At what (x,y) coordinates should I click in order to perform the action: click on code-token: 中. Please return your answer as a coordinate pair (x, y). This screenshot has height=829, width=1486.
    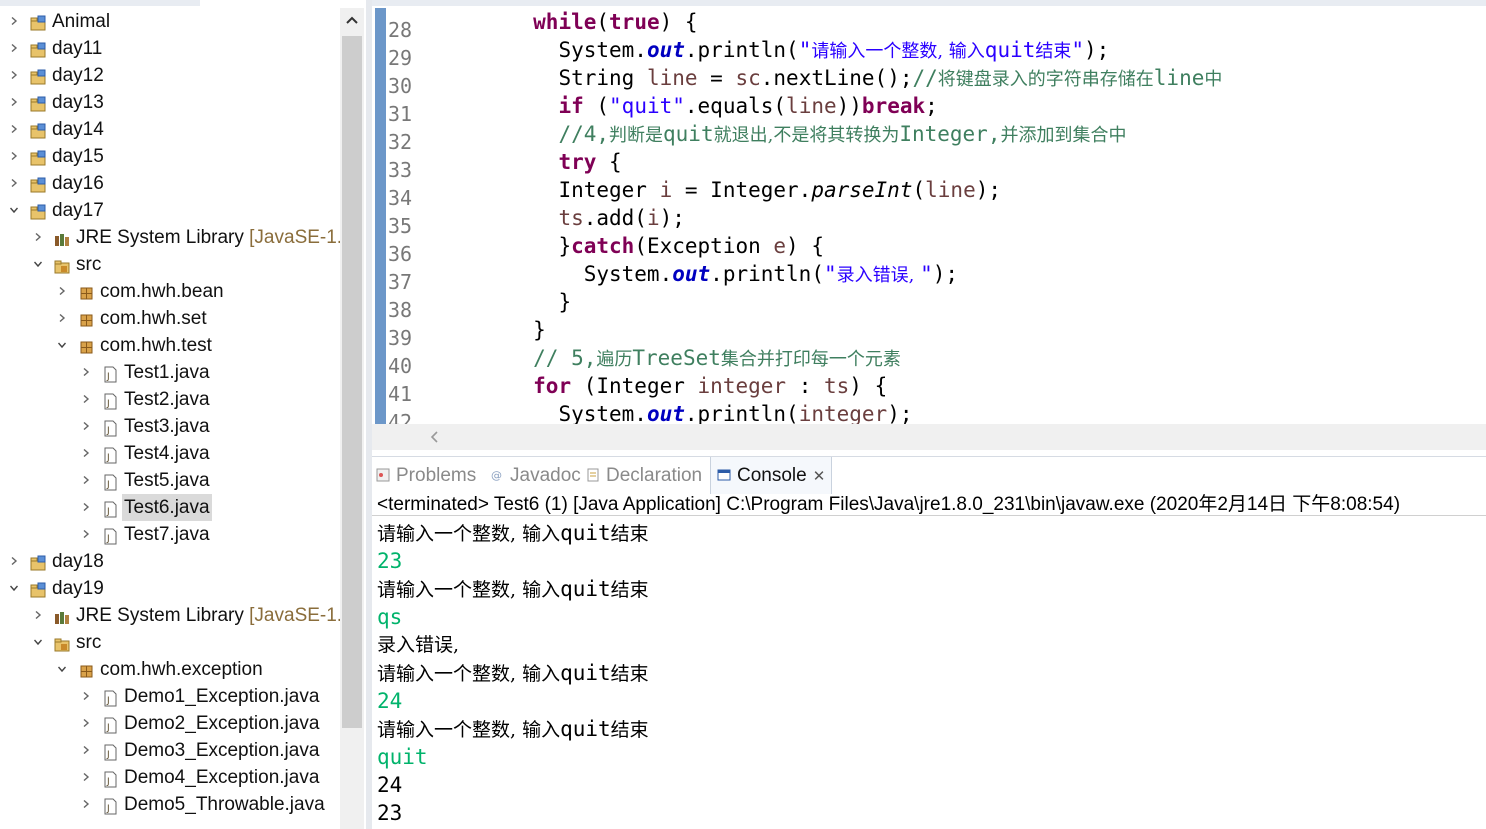
    Looking at the image, I should click on (1213, 79).